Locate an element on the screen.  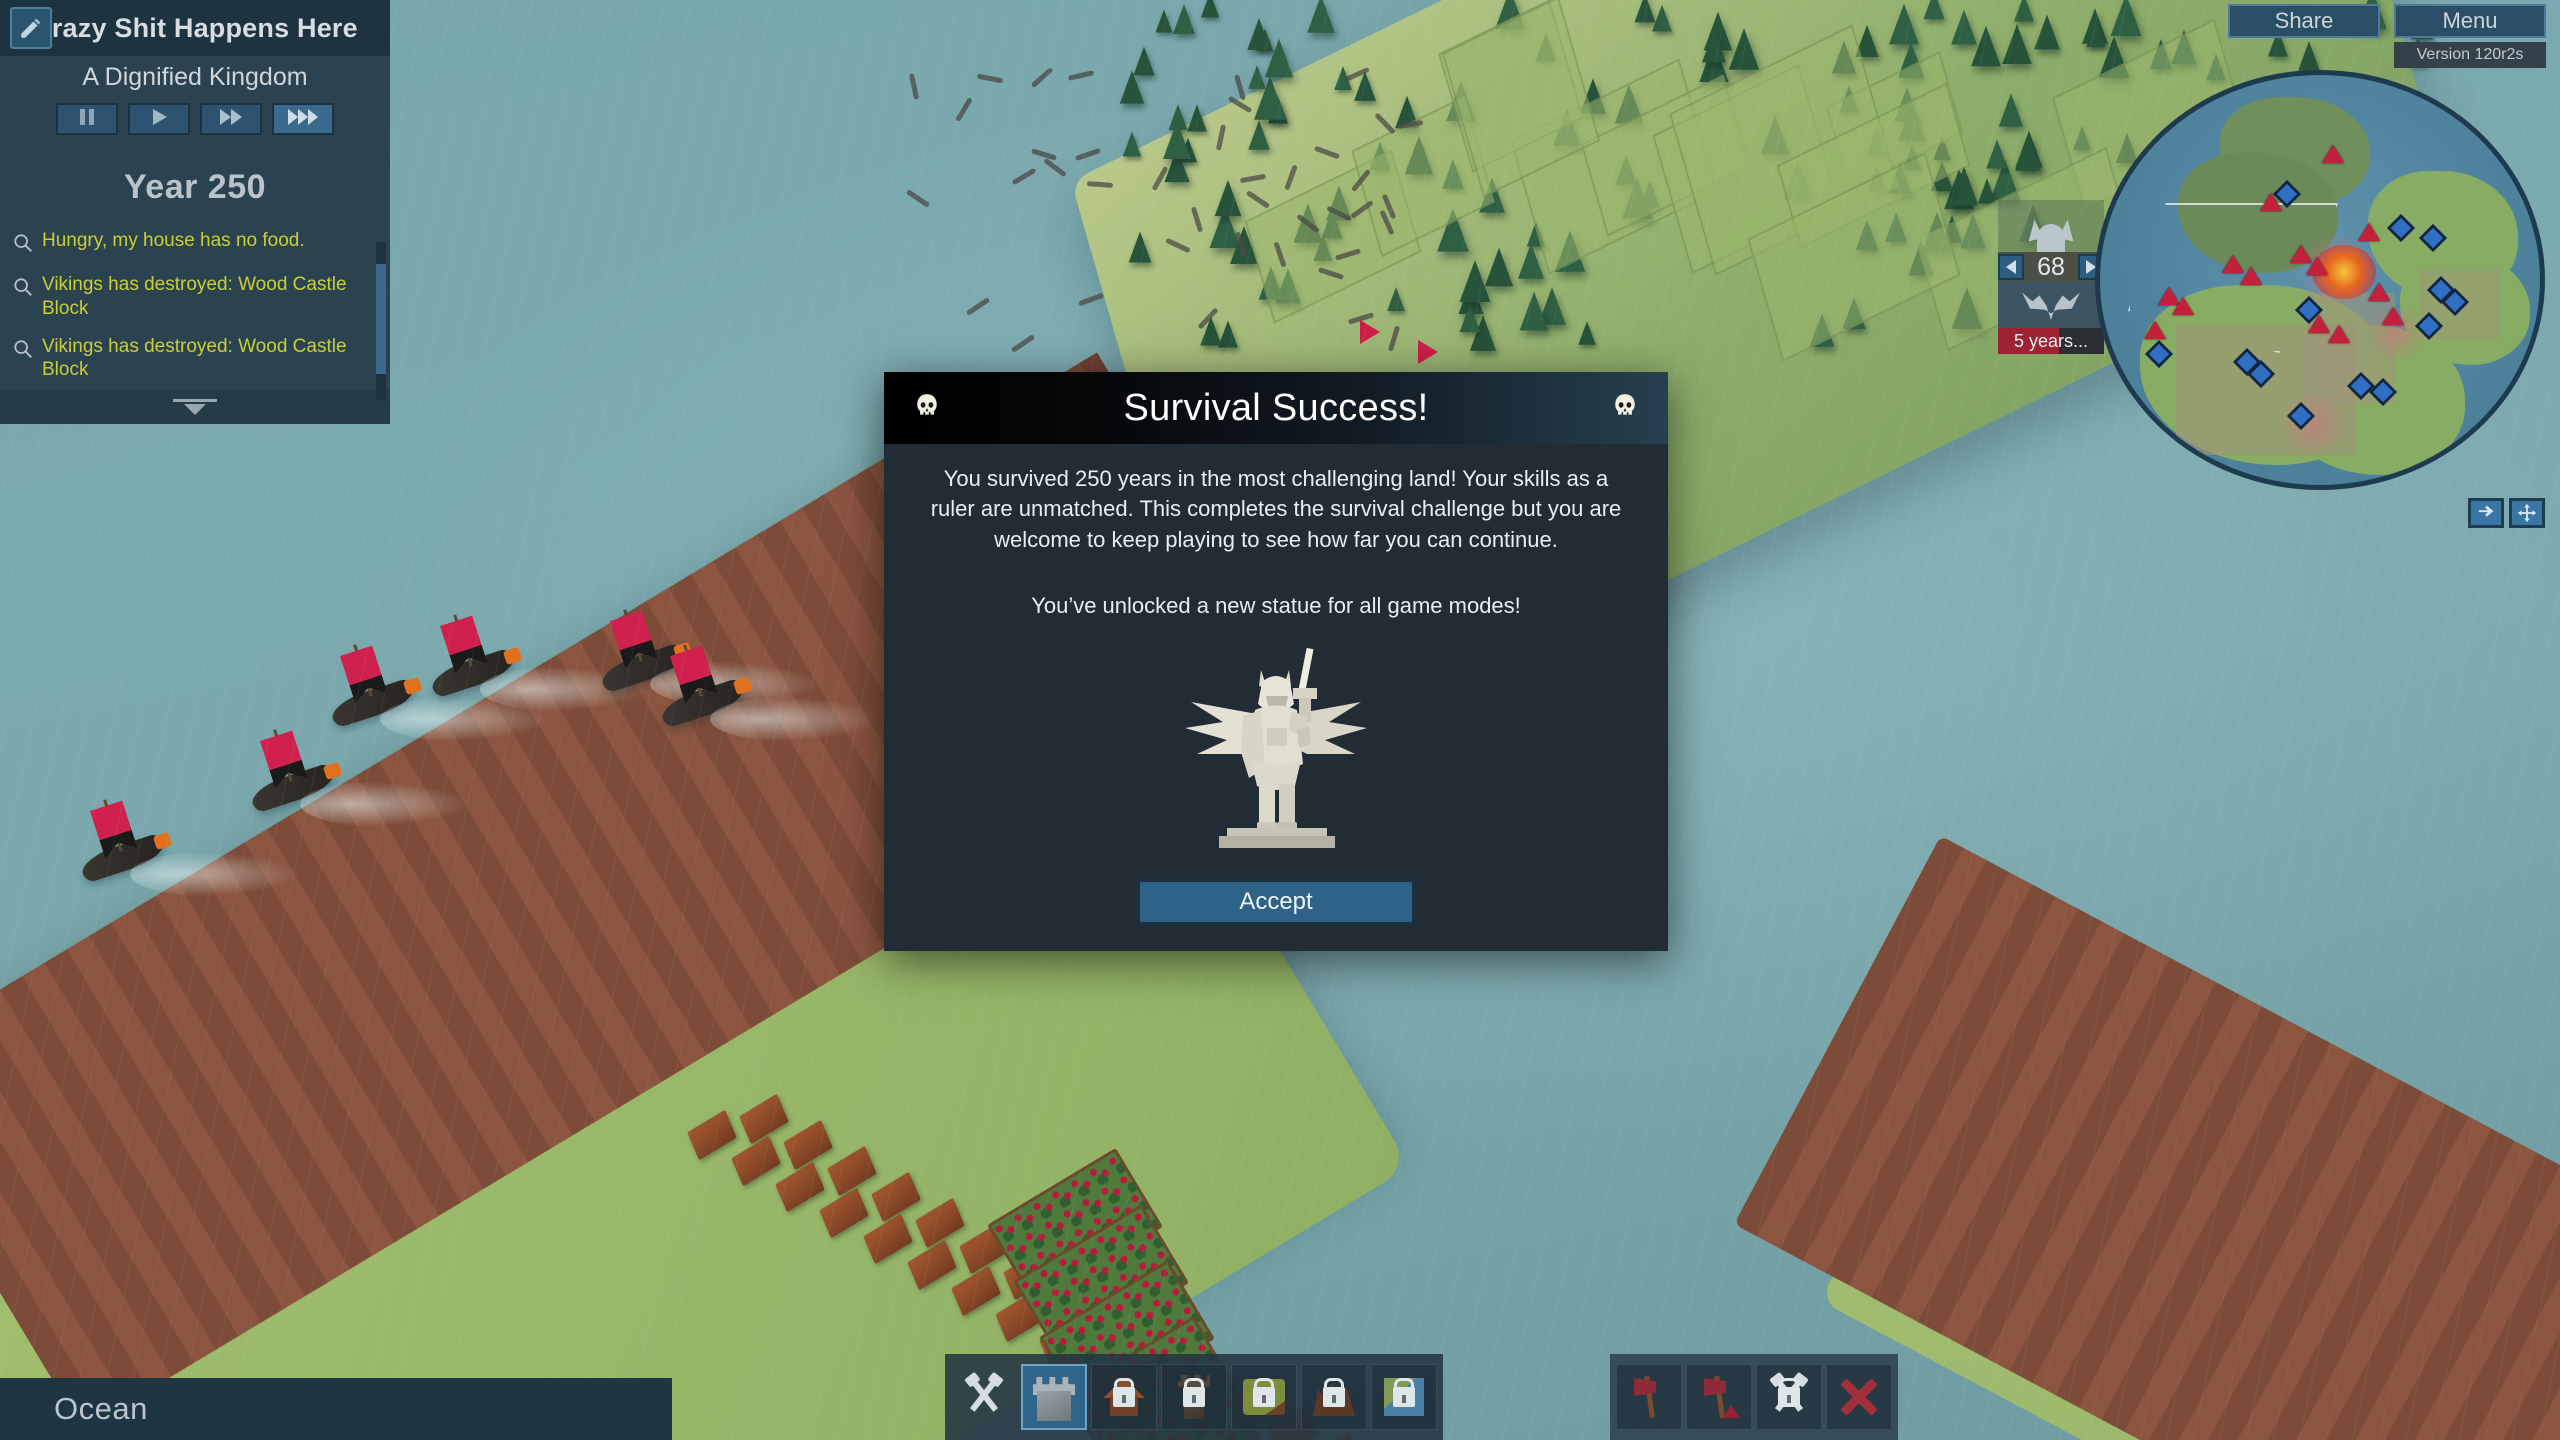
pencil-edit-icon is located at coordinates (31, 28).